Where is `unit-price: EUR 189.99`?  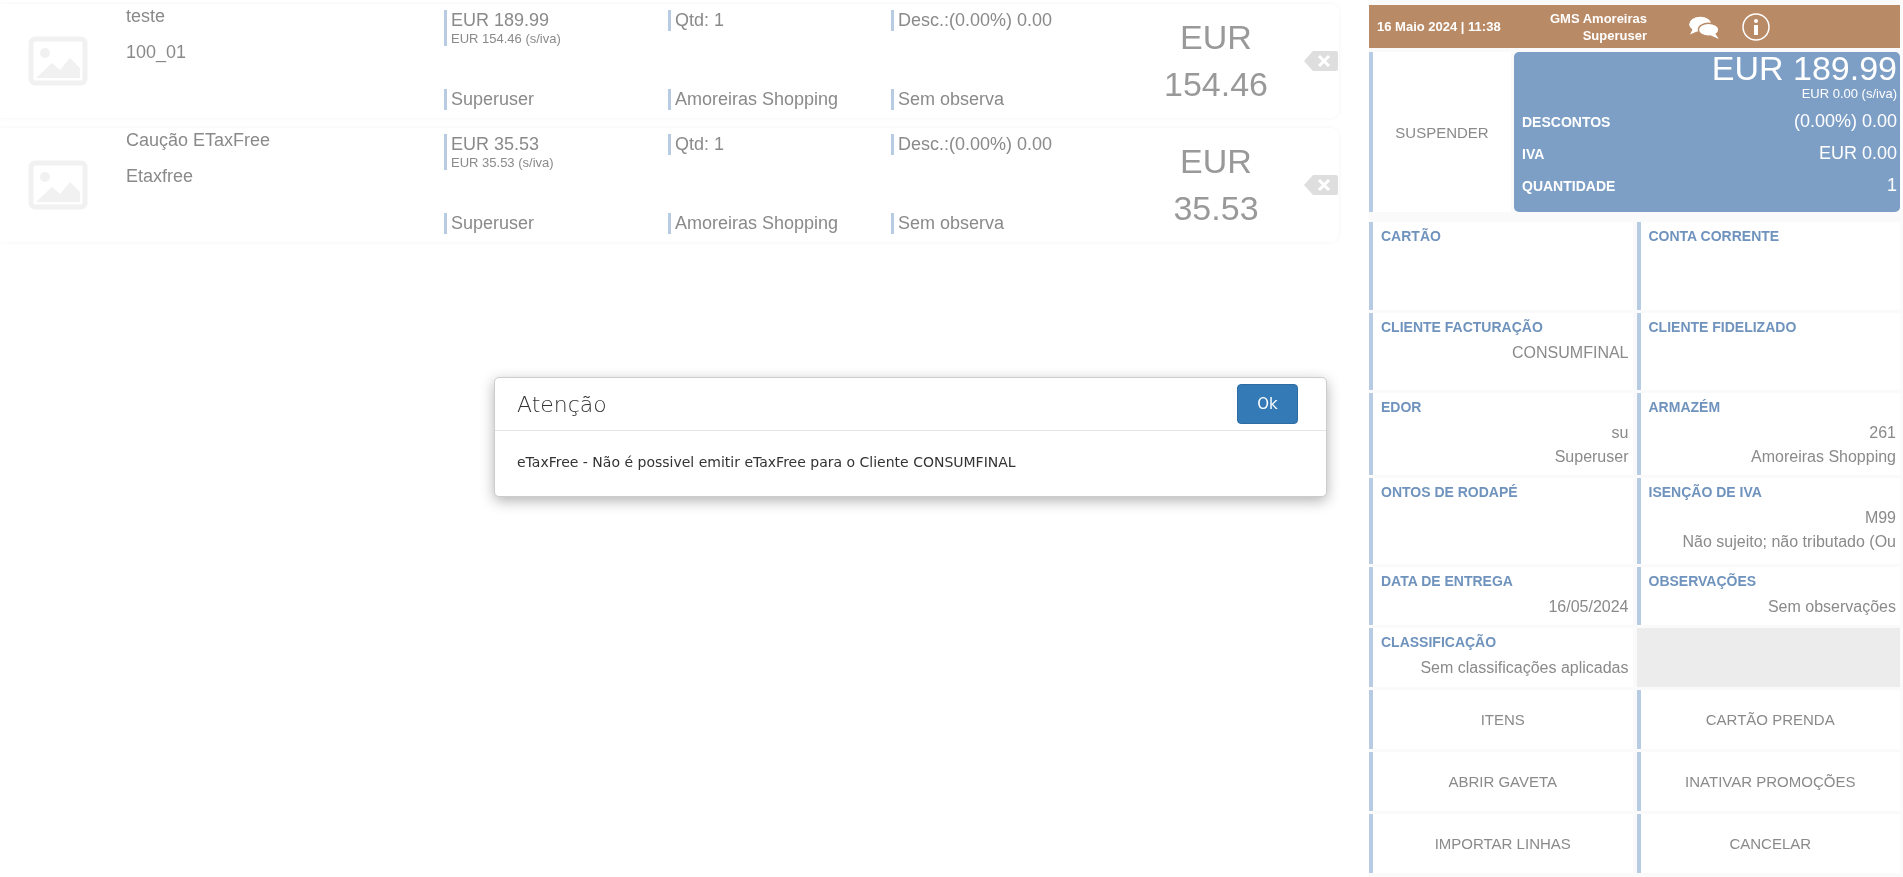 unit-price: EUR 189.99 is located at coordinates (501, 20).